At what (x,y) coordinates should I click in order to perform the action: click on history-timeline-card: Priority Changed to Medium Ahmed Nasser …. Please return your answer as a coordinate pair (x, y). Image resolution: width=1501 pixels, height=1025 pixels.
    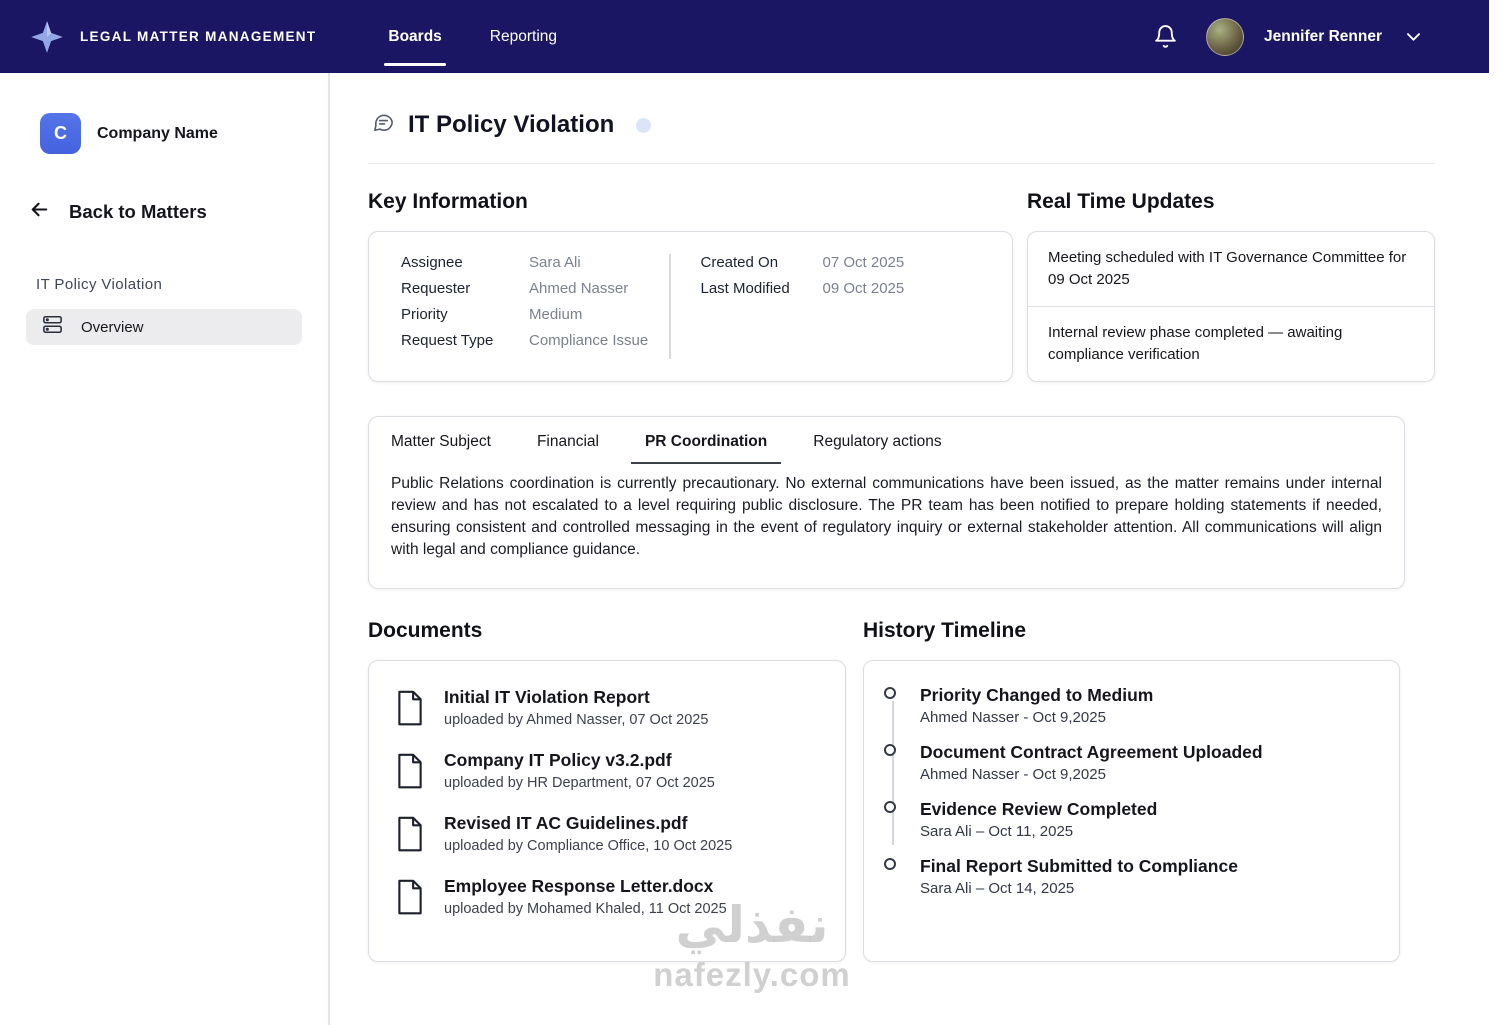
    Looking at the image, I should click on (1131, 811).